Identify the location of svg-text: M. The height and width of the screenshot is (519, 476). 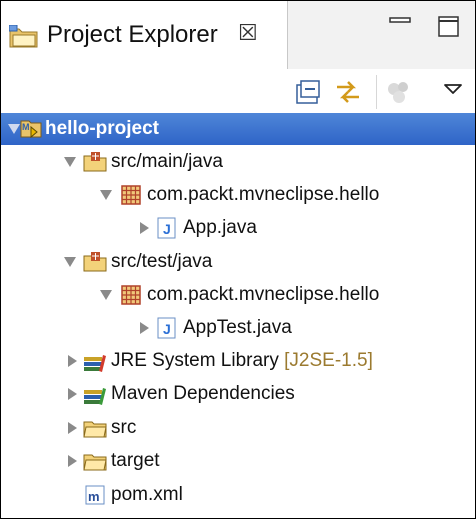
(26, 127).